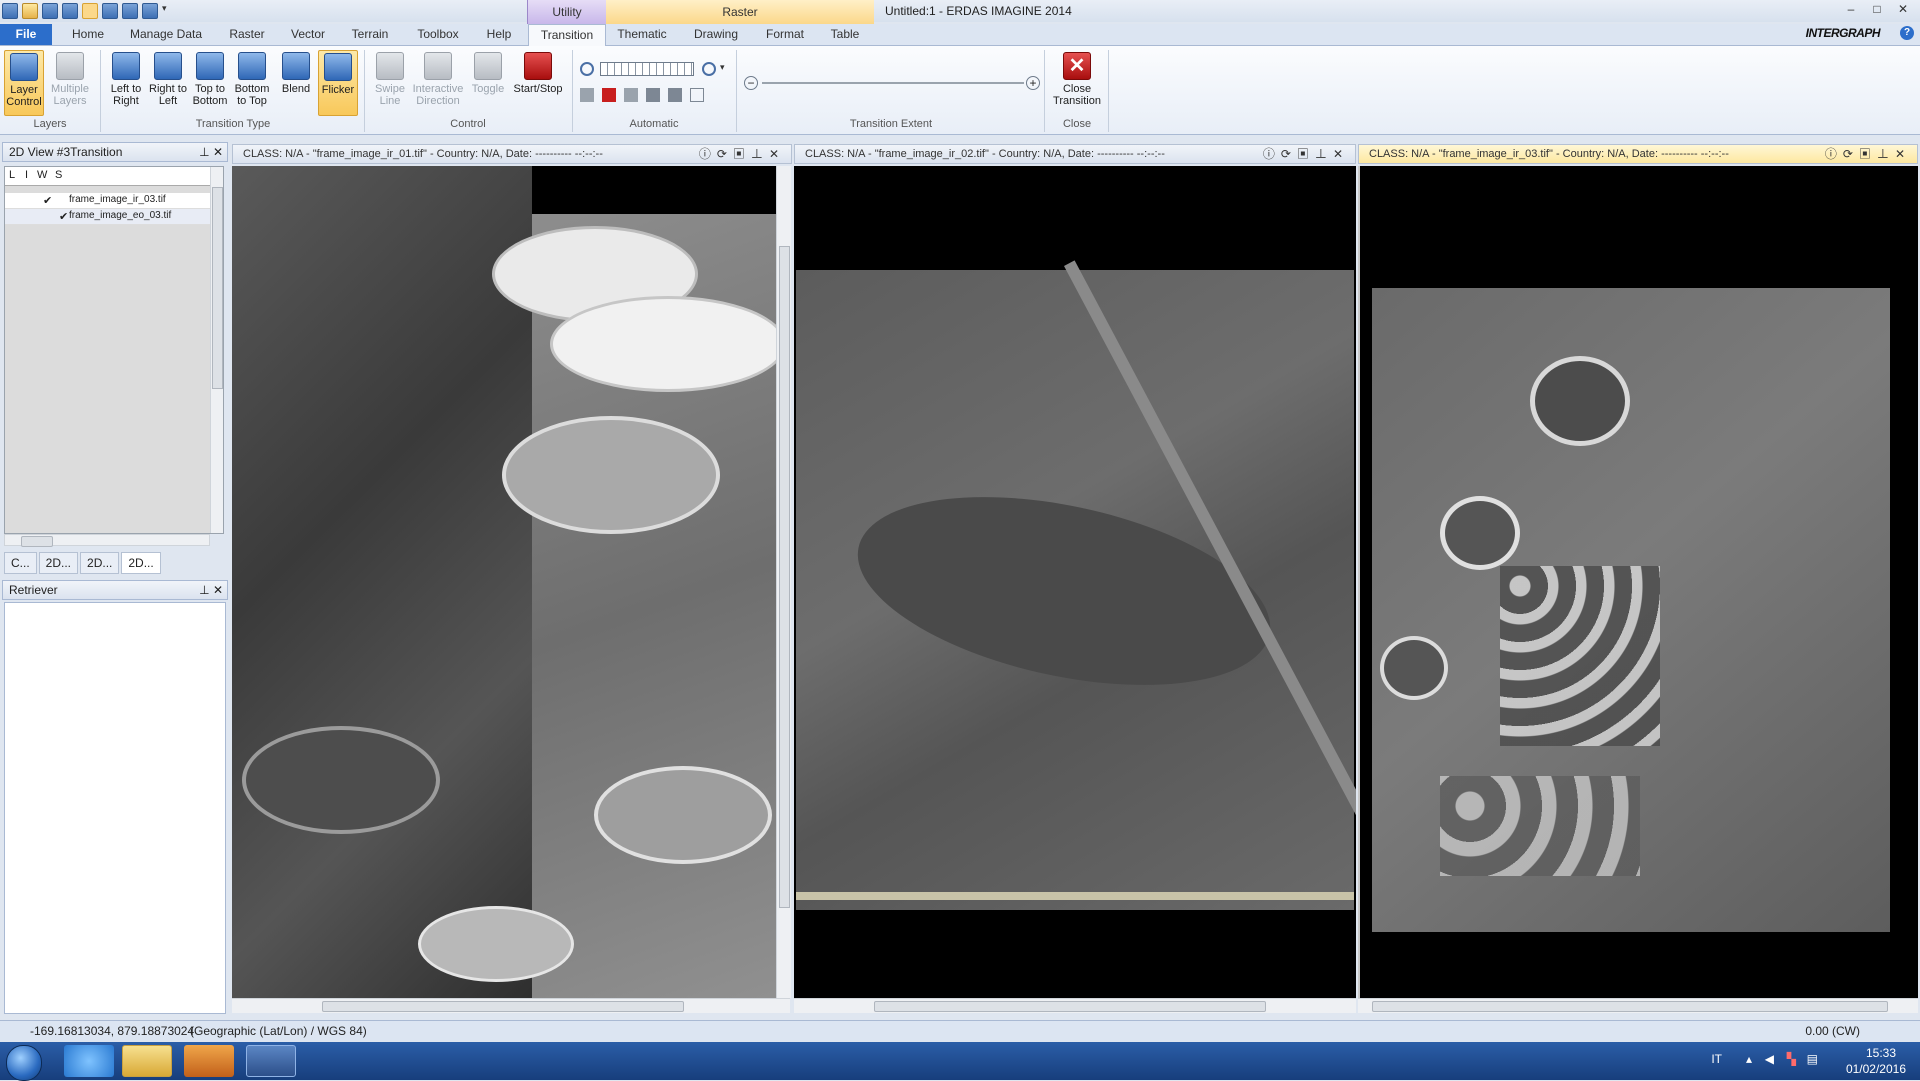 The width and height of the screenshot is (1920, 1081). What do you see at coordinates (10, 11) in the screenshot?
I see `app-icon` at bounding box center [10, 11].